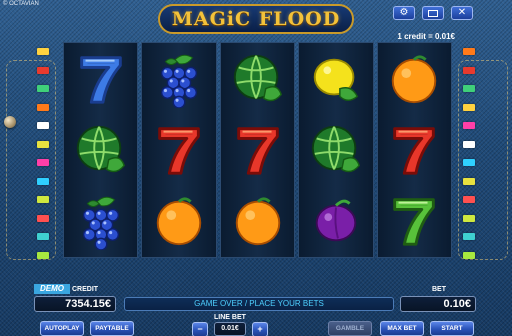  Describe the element at coordinates (112, 328) in the screenshot. I see `paytable-button: PAYTABLE` at that location.